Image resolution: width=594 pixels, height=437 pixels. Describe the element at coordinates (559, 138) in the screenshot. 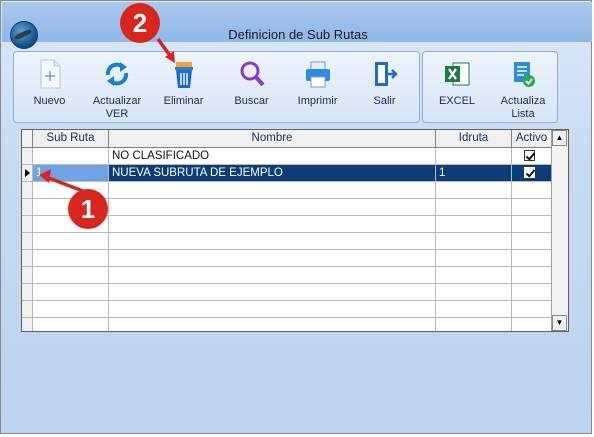

I see `scroll-up-button: ▲` at that location.